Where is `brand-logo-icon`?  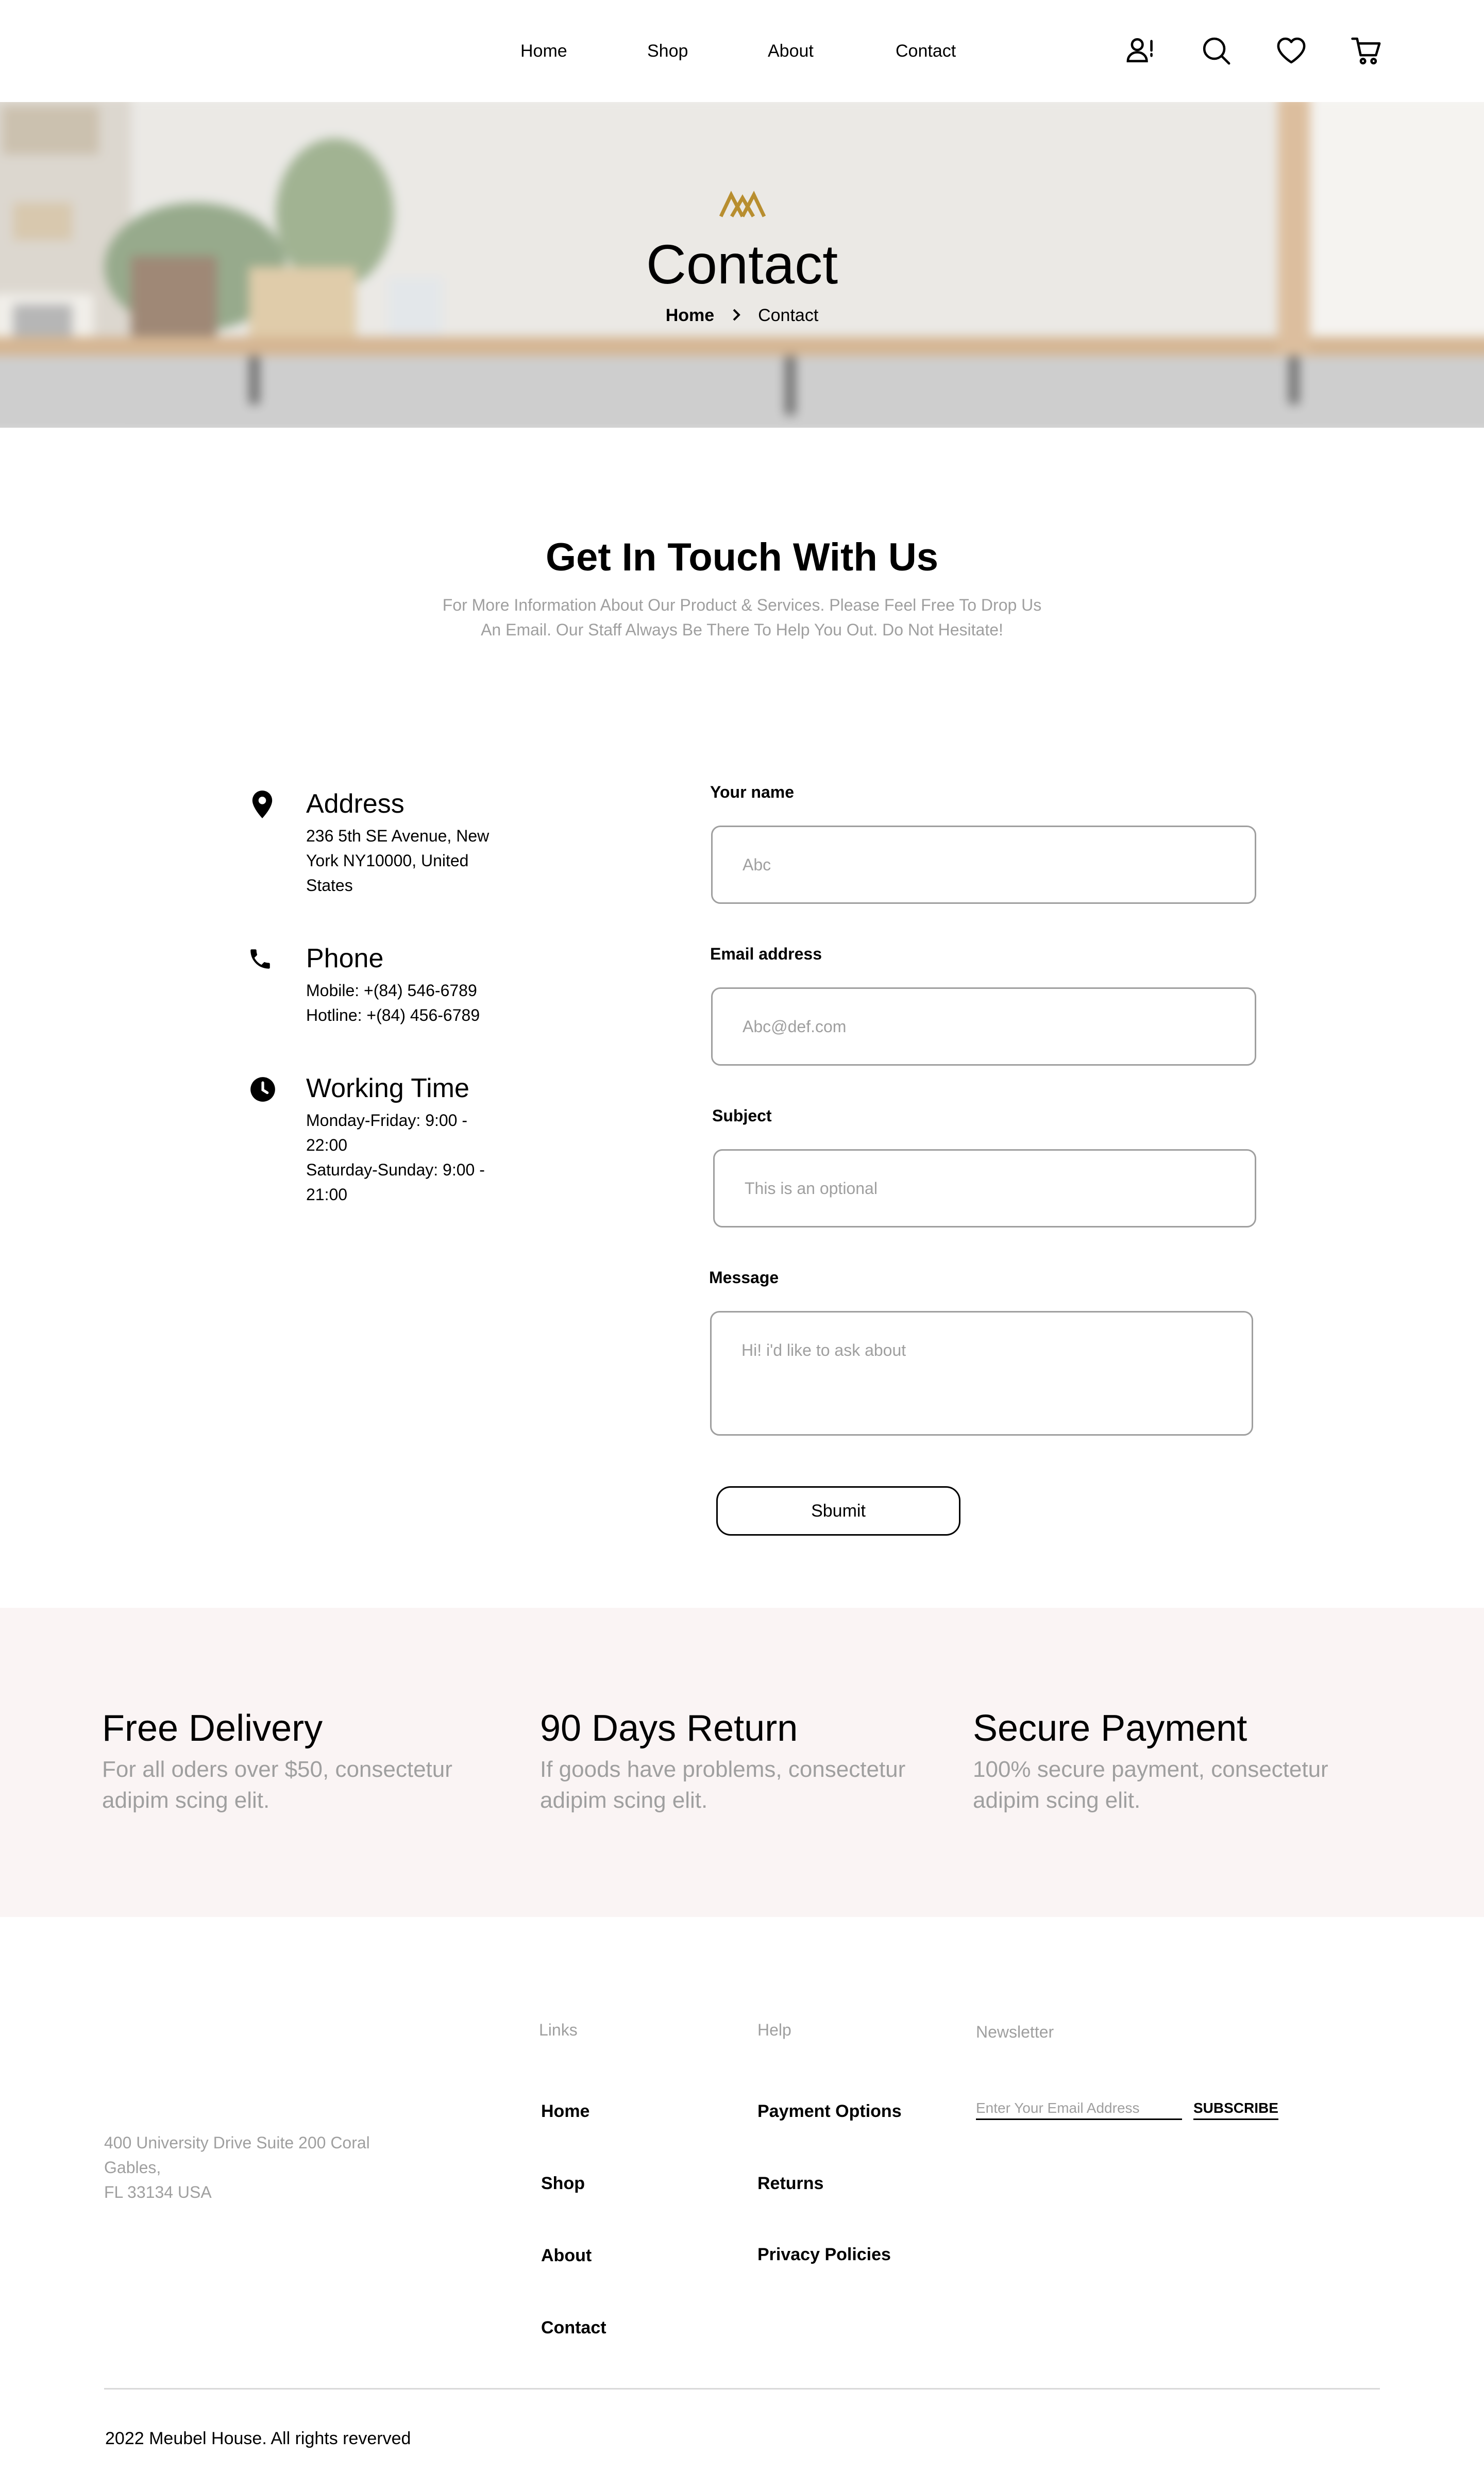
brand-logo-icon is located at coordinates (742, 205).